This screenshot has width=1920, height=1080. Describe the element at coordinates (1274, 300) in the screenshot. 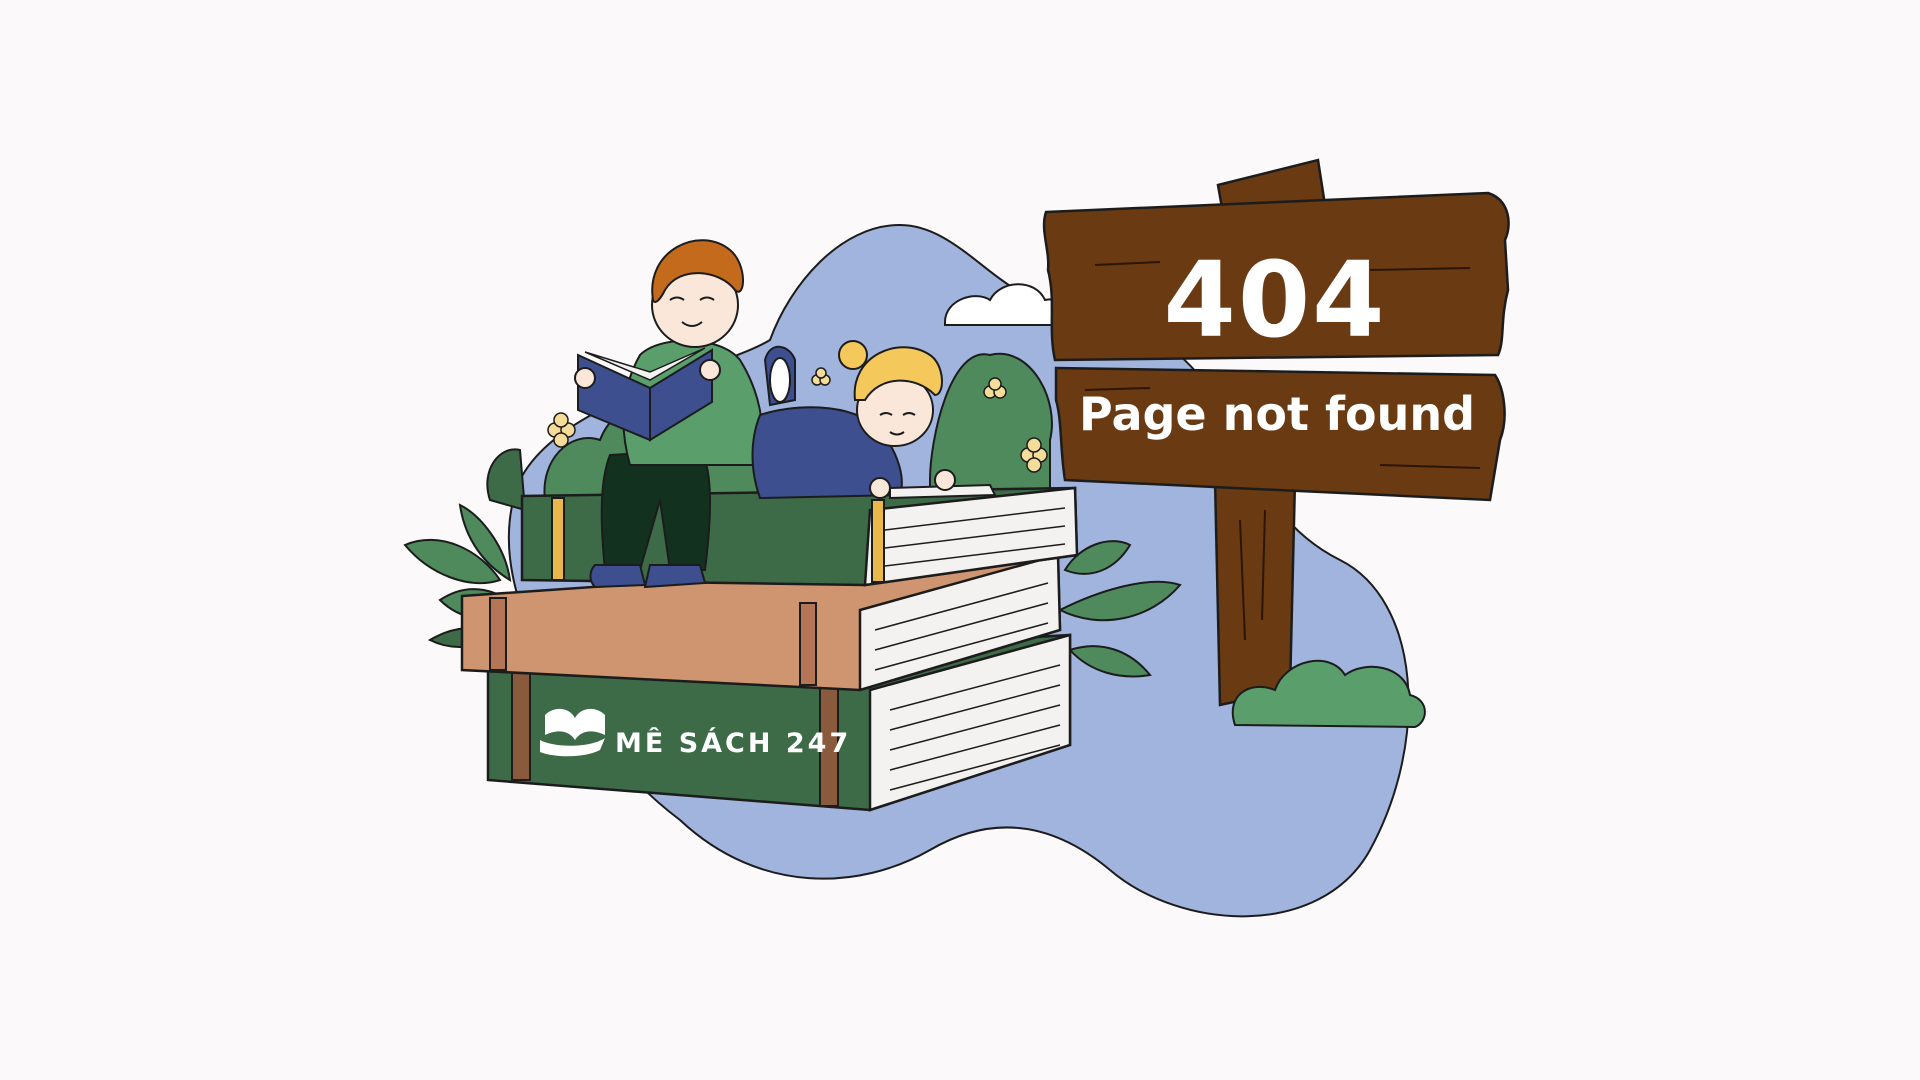

I see `error-code: 404` at that location.